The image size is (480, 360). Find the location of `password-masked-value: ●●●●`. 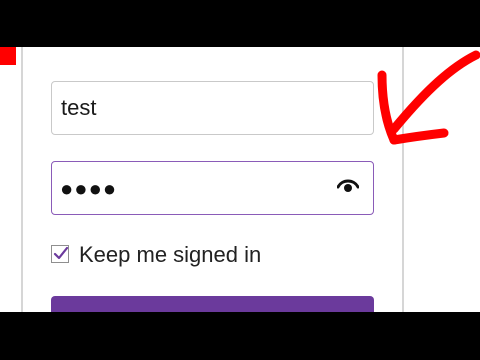

password-masked-value: ●●●● is located at coordinates (89, 188).